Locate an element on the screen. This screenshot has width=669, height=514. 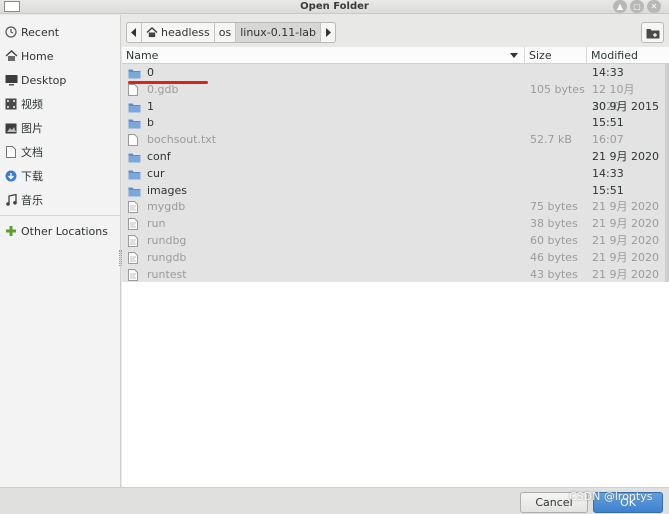
create-folder-button is located at coordinates (652, 32).